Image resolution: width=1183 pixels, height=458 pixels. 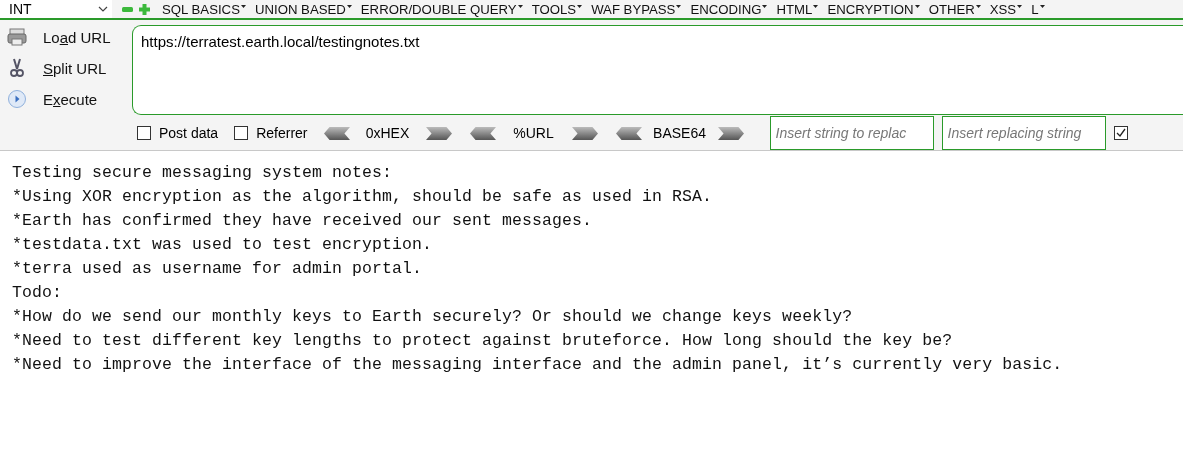 What do you see at coordinates (189, 133) in the screenshot?
I see `checkbox-label: Post data` at bounding box center [189, 133].